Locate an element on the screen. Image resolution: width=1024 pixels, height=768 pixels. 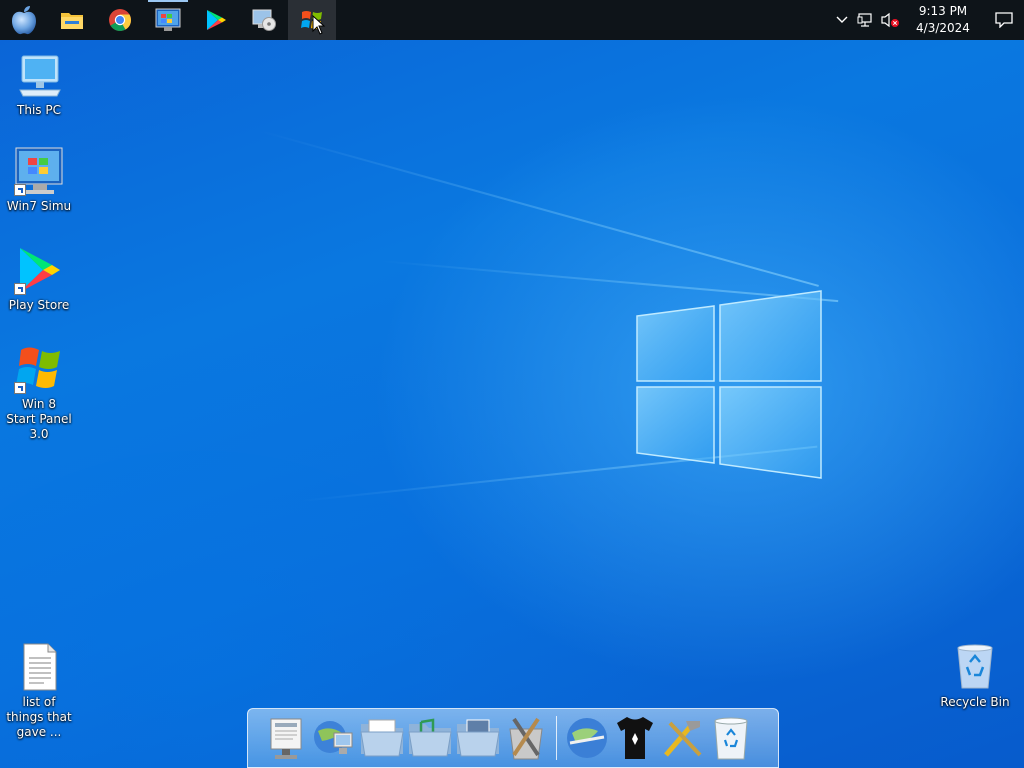
volume-button is located at coordinates (890, 20).